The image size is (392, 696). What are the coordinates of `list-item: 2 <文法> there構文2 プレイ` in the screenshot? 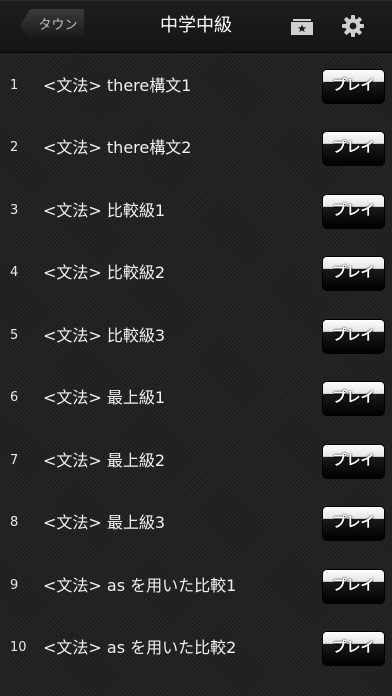 It's located at (196, 148).